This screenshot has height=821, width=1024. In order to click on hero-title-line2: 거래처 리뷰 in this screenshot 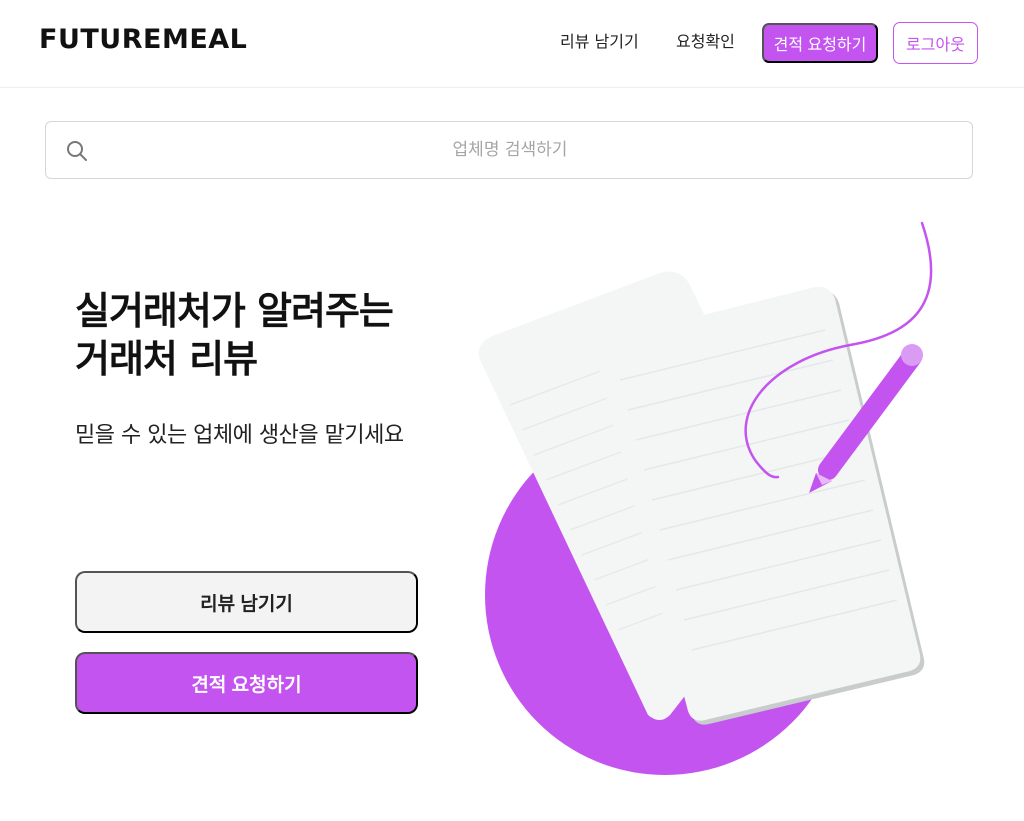, I will do `click(166, 359)`.